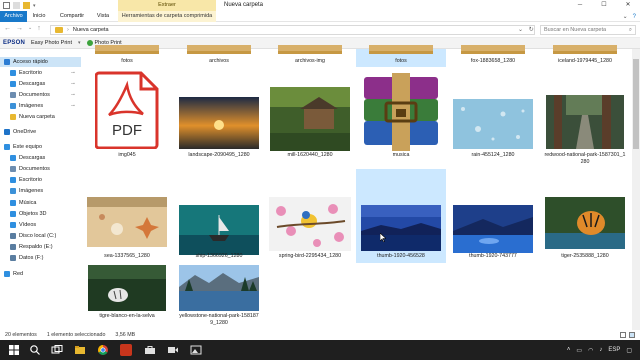  What do you see at coordinates (51, 43) in the screenshot?
I see `easy-photo-print-button: Easy Photo Print` at bounding box center [51, 43].